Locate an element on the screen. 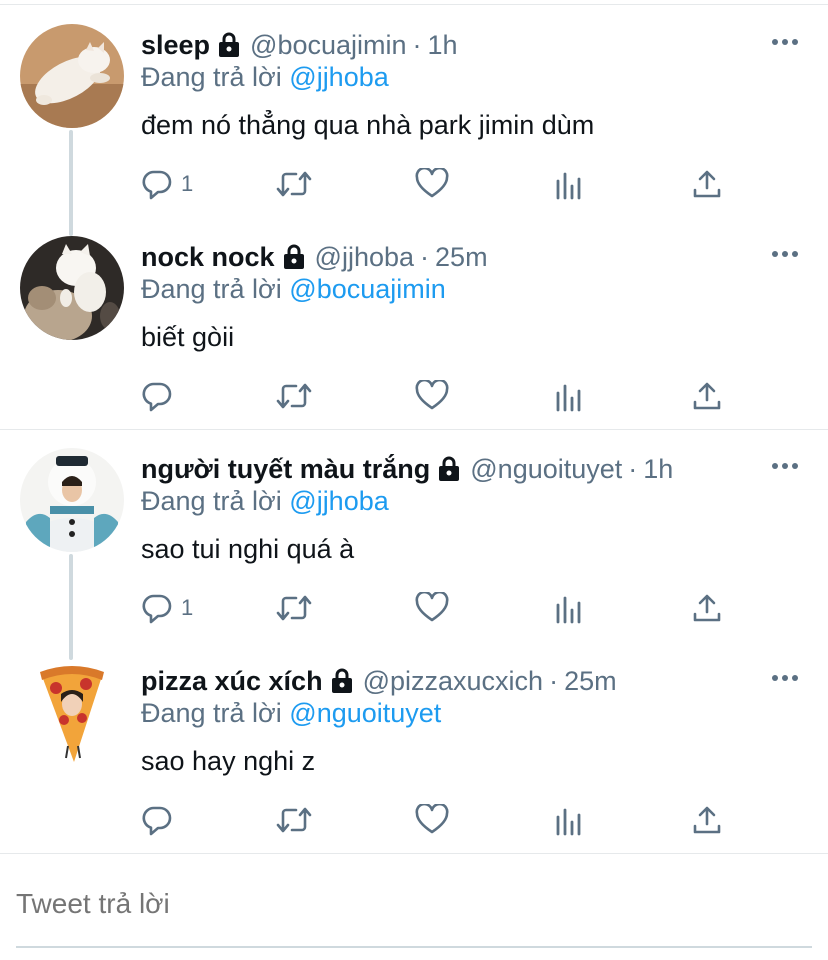 The image size is (828, 960). tweet-header: nock nock @jjhoba · 25m is located at coordinates (314, 257).